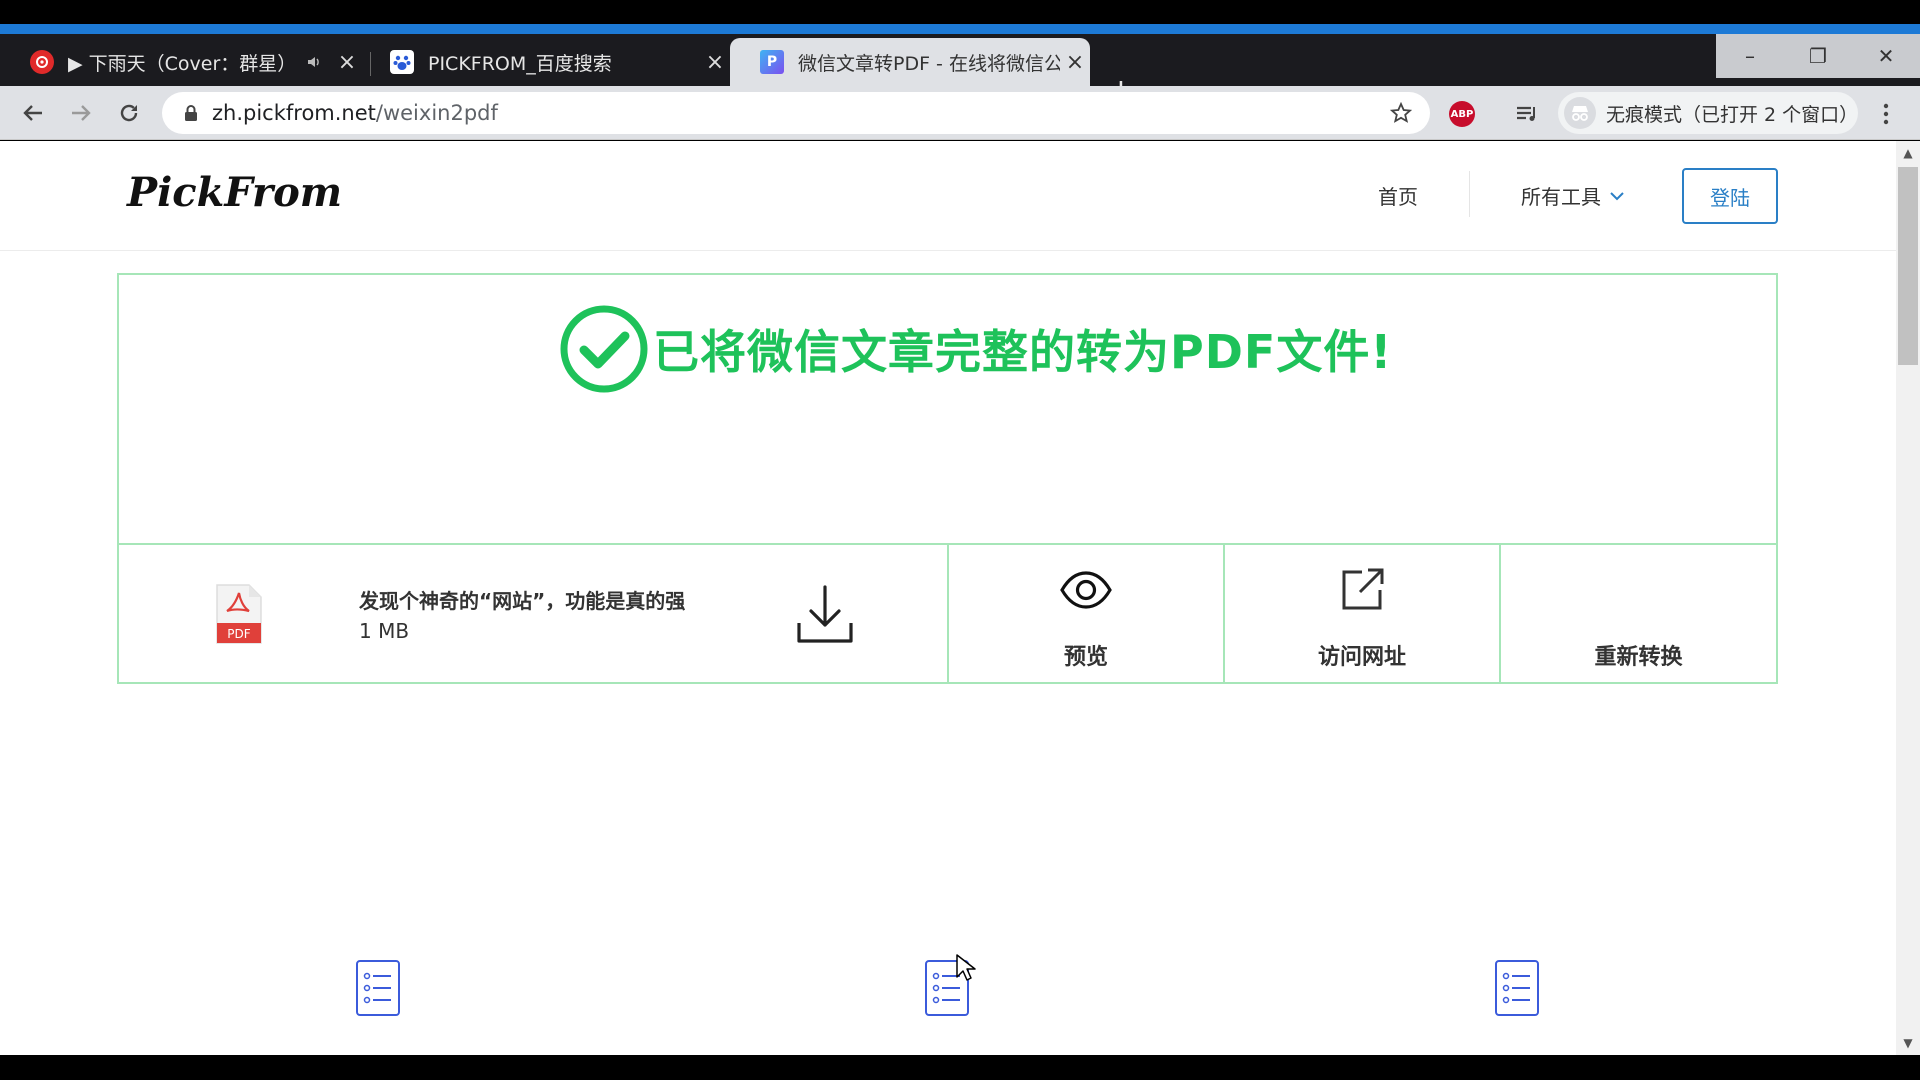 This screenshot has height=1080, width=1920. Describe the element at coordinates (42, 62) in the screenshot. I see `netease-music-icon` at that location.